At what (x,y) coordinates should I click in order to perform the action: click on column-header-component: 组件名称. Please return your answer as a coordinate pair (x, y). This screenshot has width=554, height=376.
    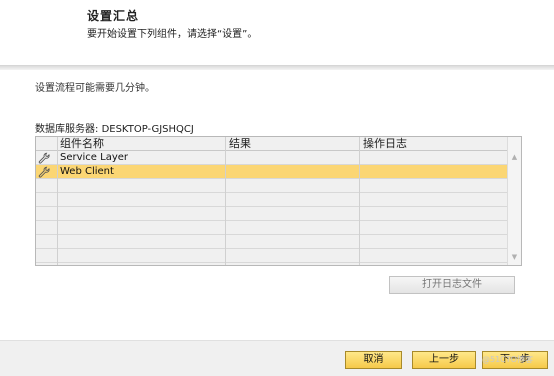
    Looking at the image, I should click on (82, 144).